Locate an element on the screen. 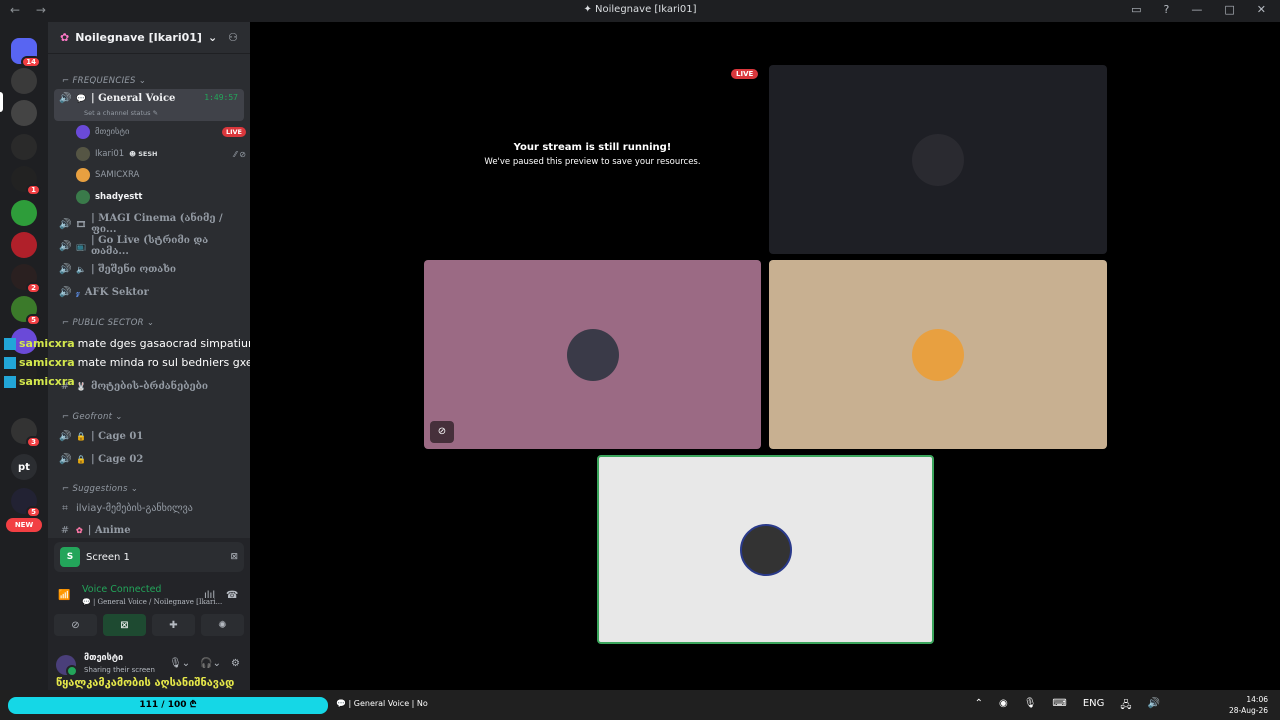 Image resolution: width=1280 pixels, height=720 pixels. keyboard-icon: ⌨ is located at coordinates (1059, 706).